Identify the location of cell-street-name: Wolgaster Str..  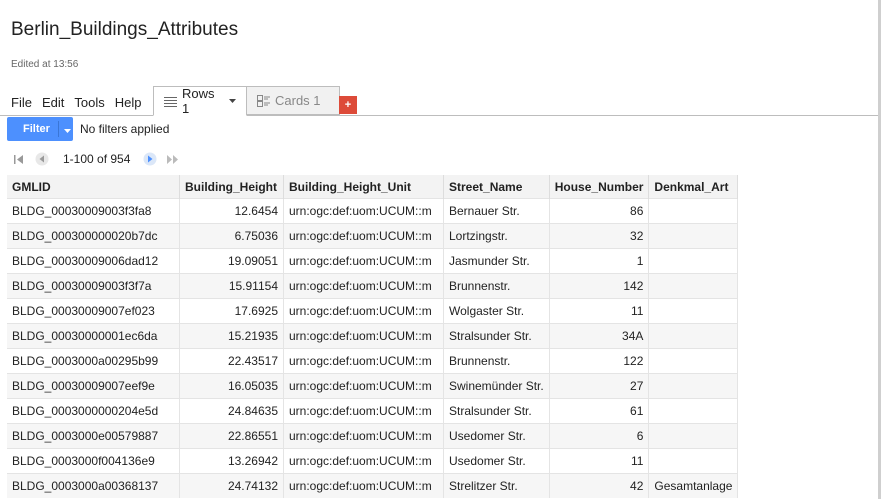
(496, 311).